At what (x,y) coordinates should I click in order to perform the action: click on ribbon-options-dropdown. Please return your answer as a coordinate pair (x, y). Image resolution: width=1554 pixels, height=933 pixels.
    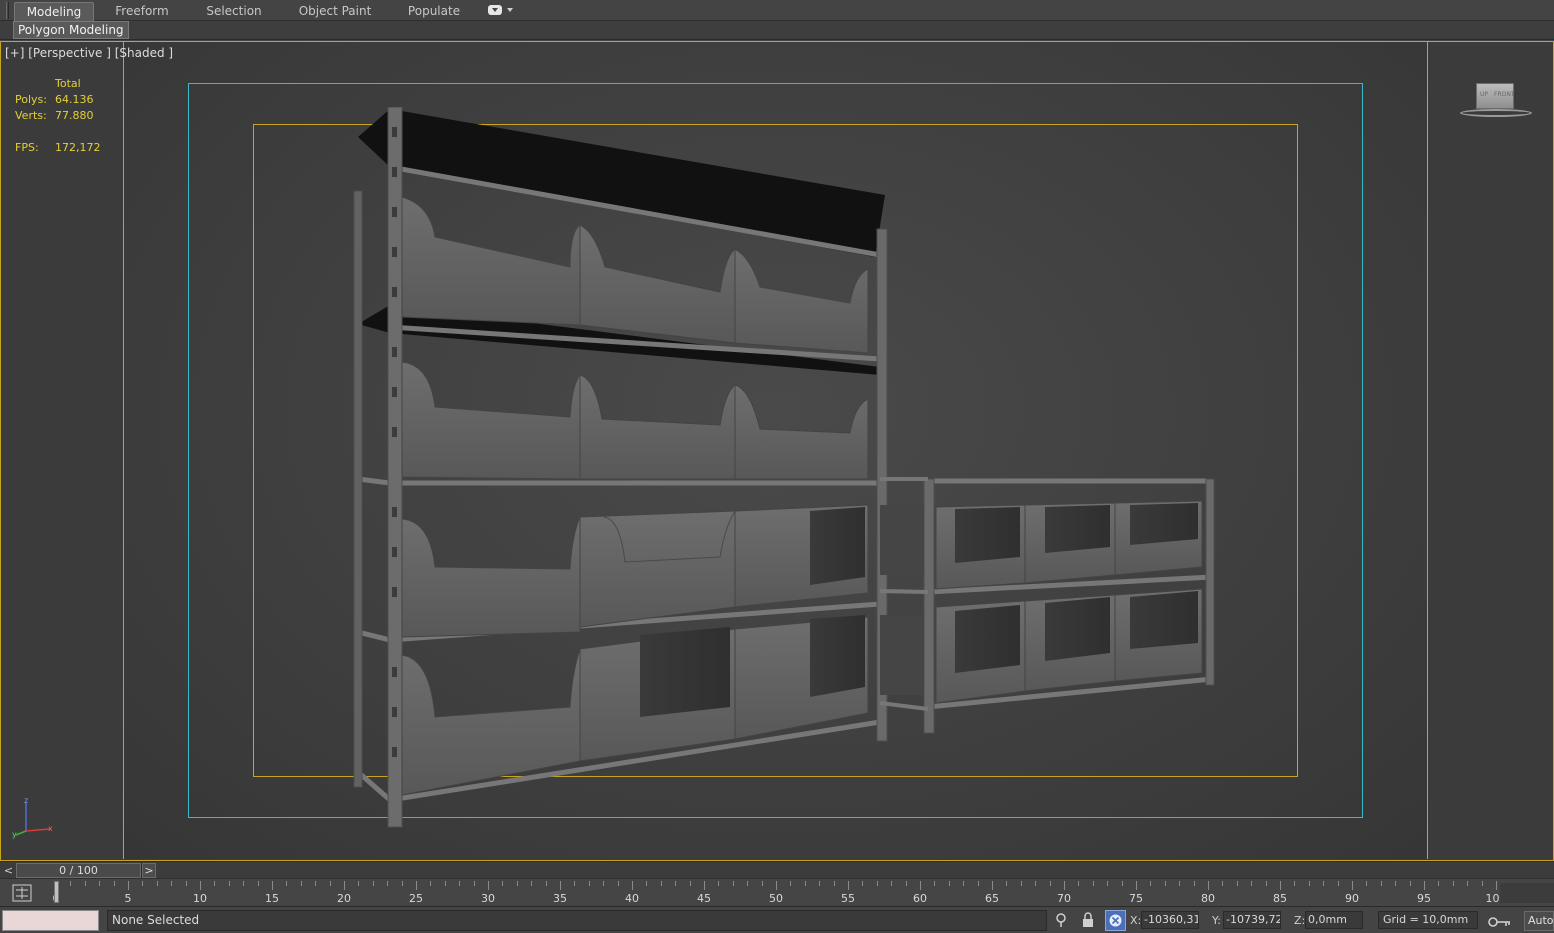
    Looking at the image, I should click on (501, 11).